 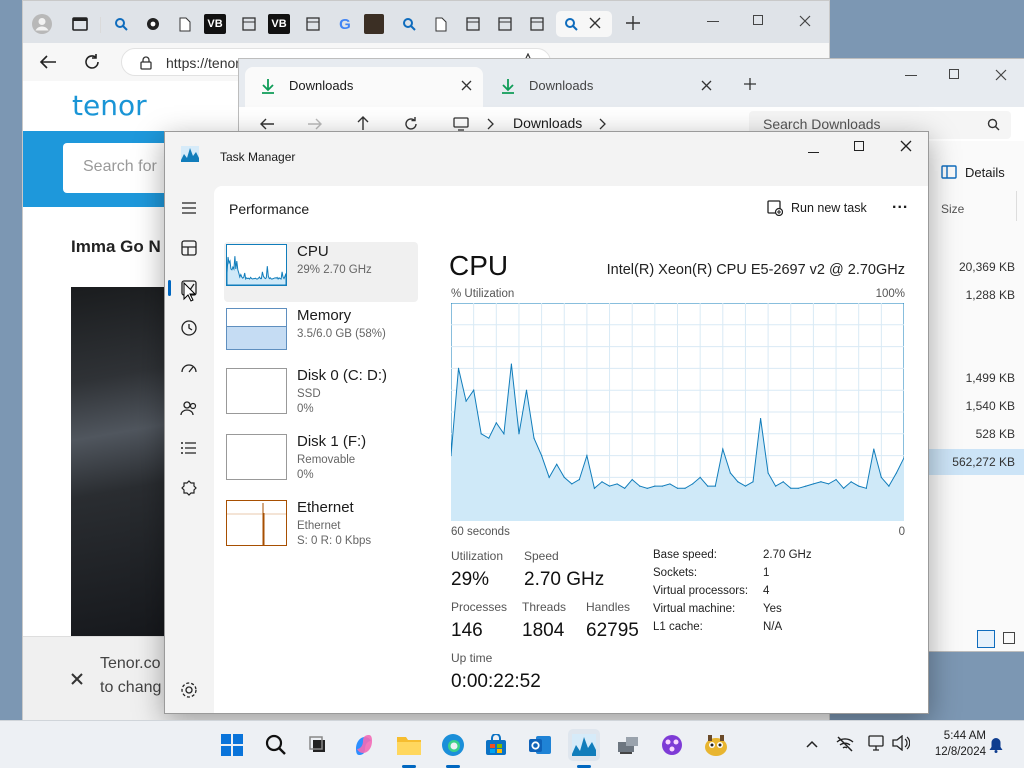 What do you see at coordinates (189, 248) in the screenshot?
I see `processes-icon` at bounding box center [189, 248].